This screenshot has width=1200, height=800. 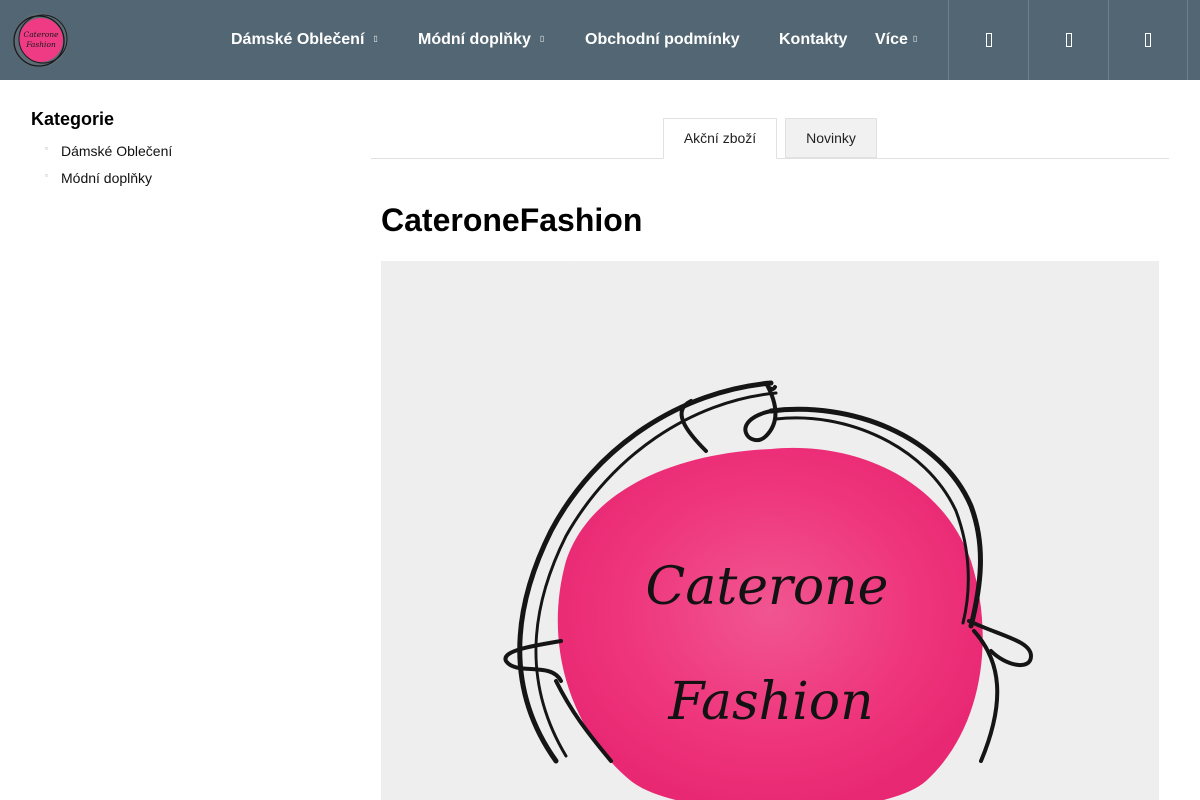 What do you see at coordinates (73, 119) in the screenshot?
I see `sidebar-title: Kategorie` at bounding box center [73, 119].